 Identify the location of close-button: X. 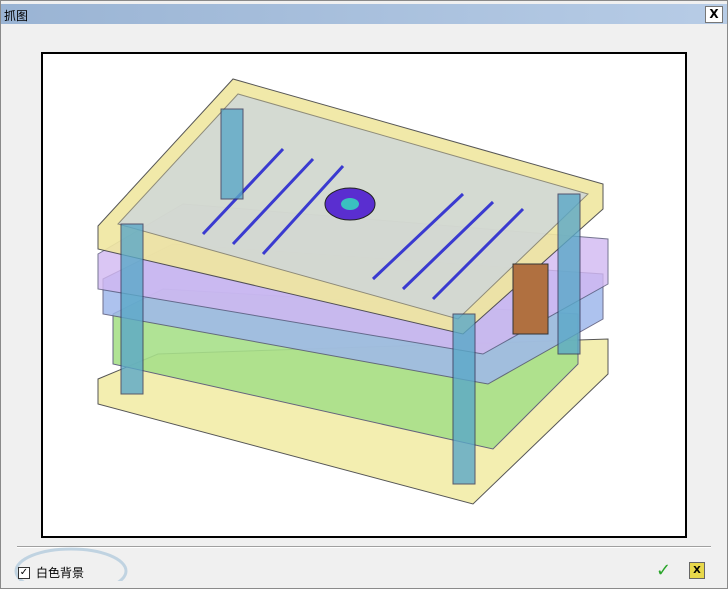
(714, 14).